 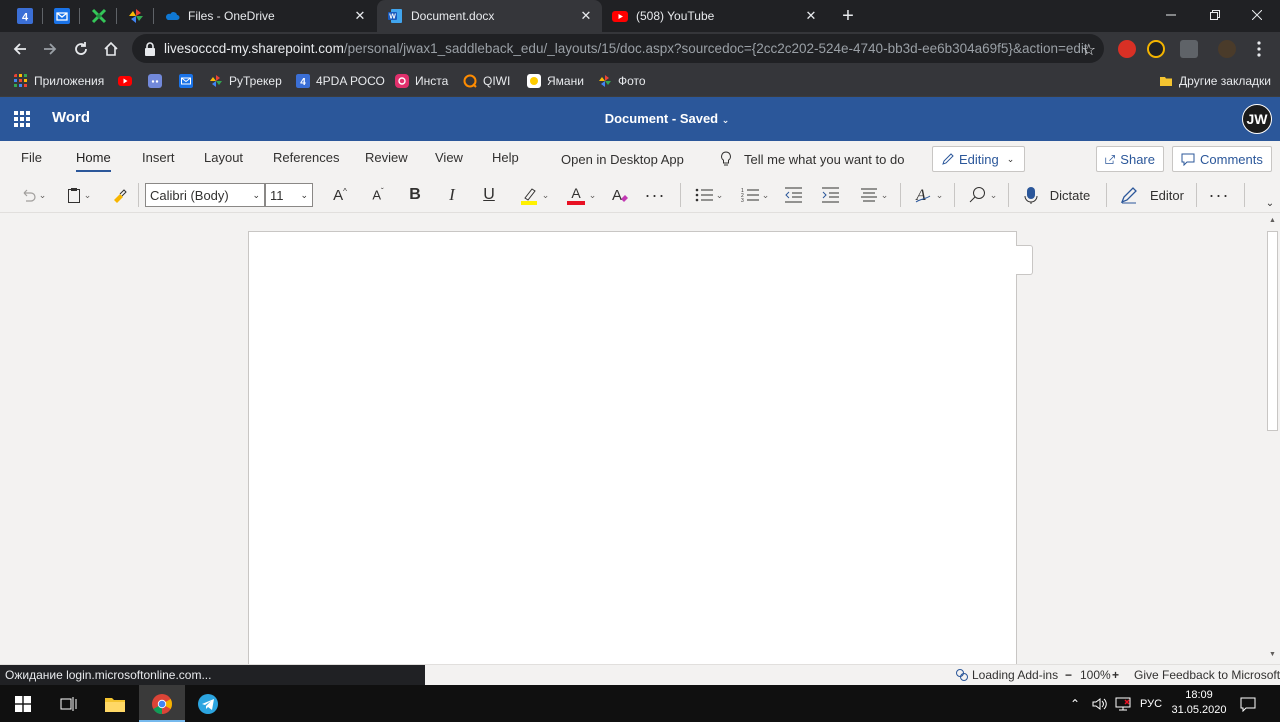 What do you see at coordinates (205, 195) in the screenshot?
I see `font-name-select: Calibri (Body) ⌄` at bounding box center [205, 195].